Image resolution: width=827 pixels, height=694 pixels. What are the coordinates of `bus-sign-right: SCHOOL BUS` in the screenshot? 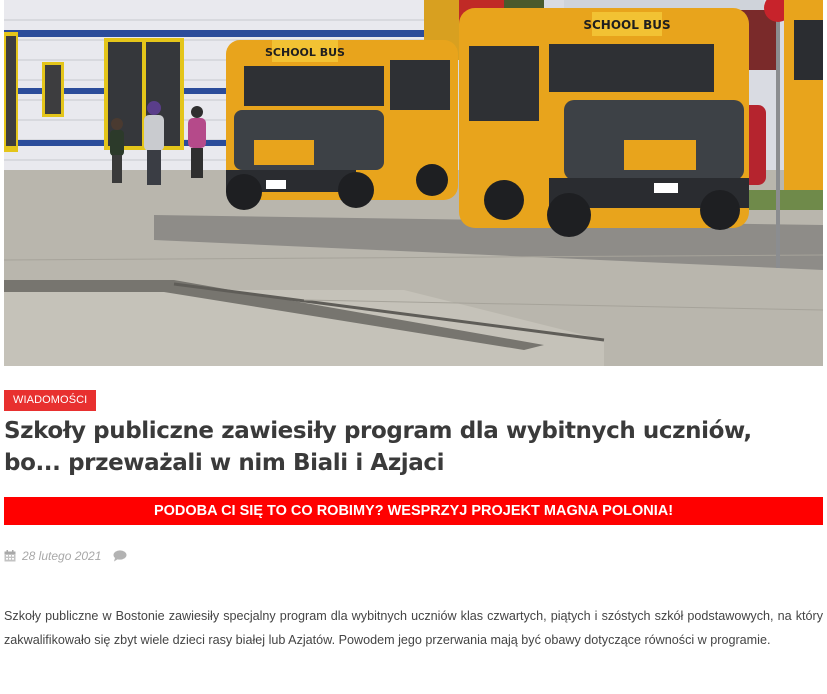 It's located at (626, 25).